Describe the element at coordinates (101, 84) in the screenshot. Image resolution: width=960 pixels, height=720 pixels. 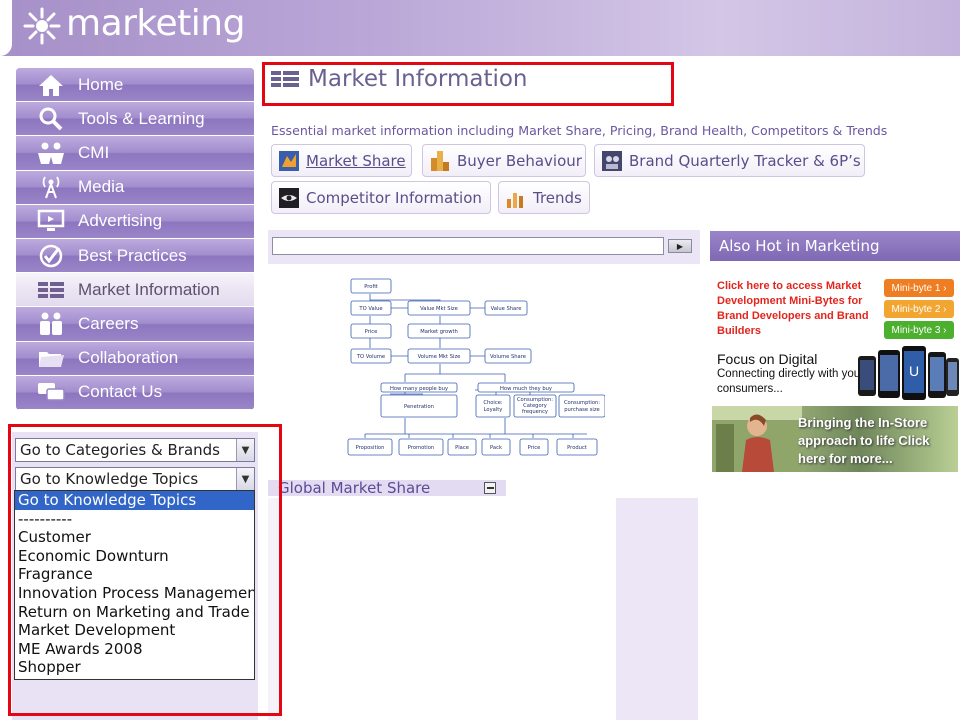
I see `nav-label-home: Home` at that location.